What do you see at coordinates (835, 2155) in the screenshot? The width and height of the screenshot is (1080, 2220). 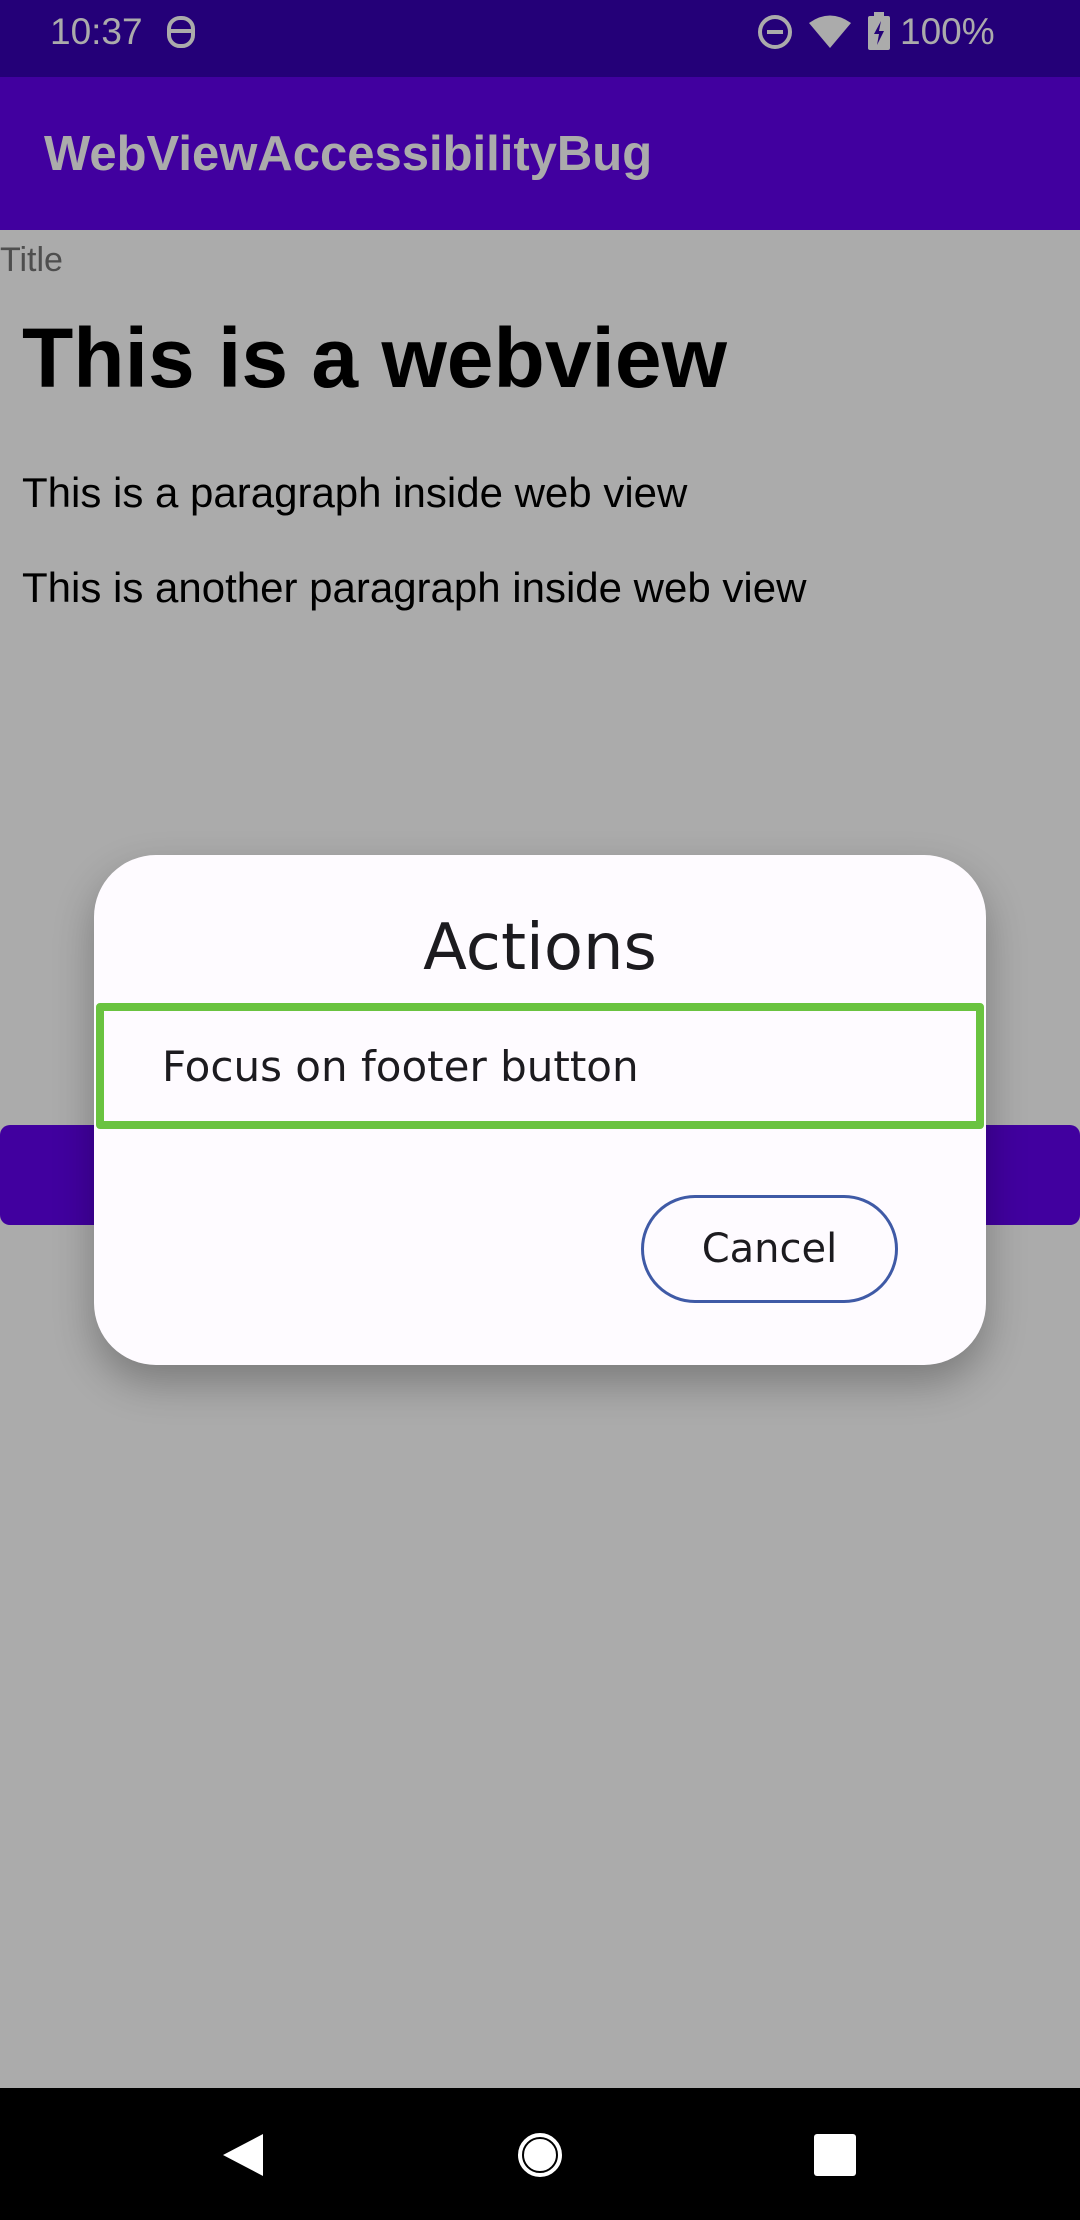 I see `recents-icon` at bounding box center [835, 2155].